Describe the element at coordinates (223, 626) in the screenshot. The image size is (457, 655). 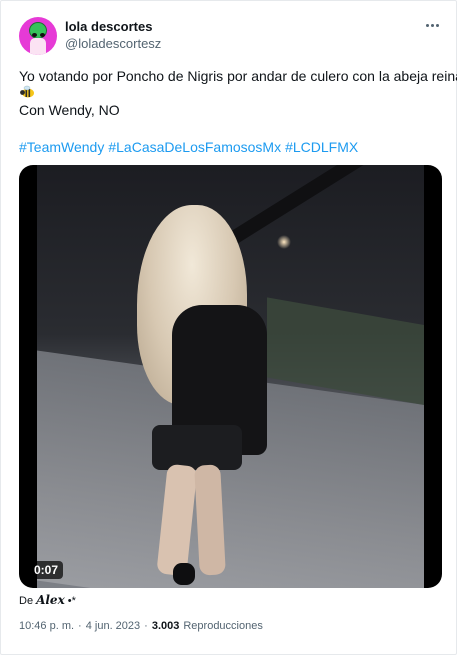
I see `view-count-label: Reproducciones` at that location.